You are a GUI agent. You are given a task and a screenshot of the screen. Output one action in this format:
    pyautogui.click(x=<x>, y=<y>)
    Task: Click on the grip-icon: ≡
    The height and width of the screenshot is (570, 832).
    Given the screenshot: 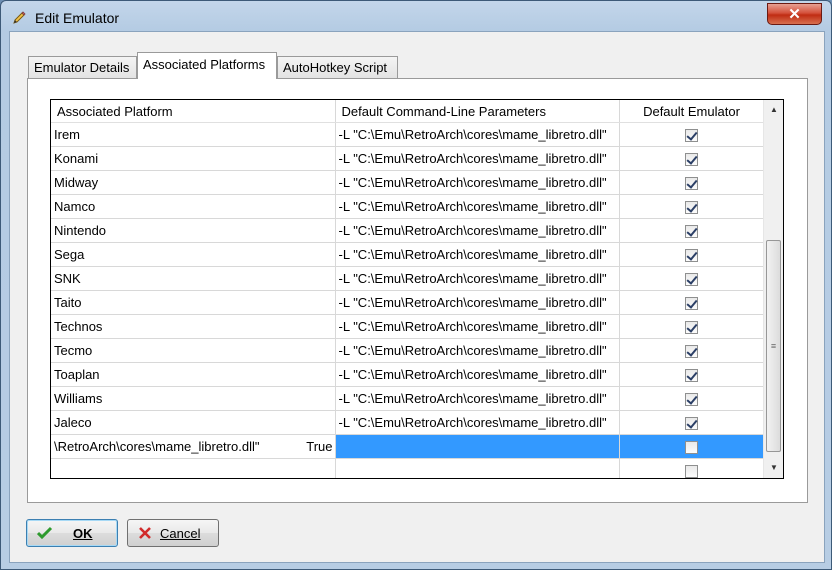 What is the action you would take?
    pyautogui.click(x=773, y=346)
    